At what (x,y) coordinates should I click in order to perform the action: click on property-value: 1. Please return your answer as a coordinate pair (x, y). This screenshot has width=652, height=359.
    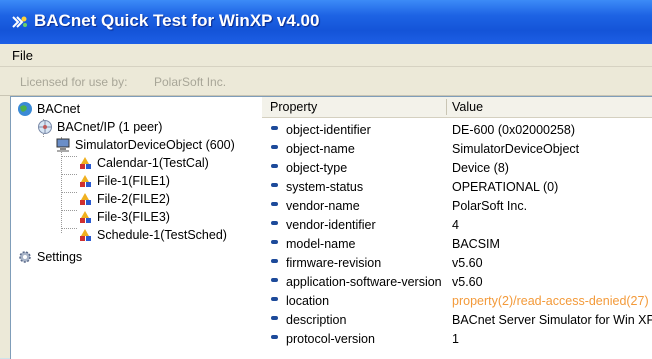
    Looking at the image, I should click on (455, 339).